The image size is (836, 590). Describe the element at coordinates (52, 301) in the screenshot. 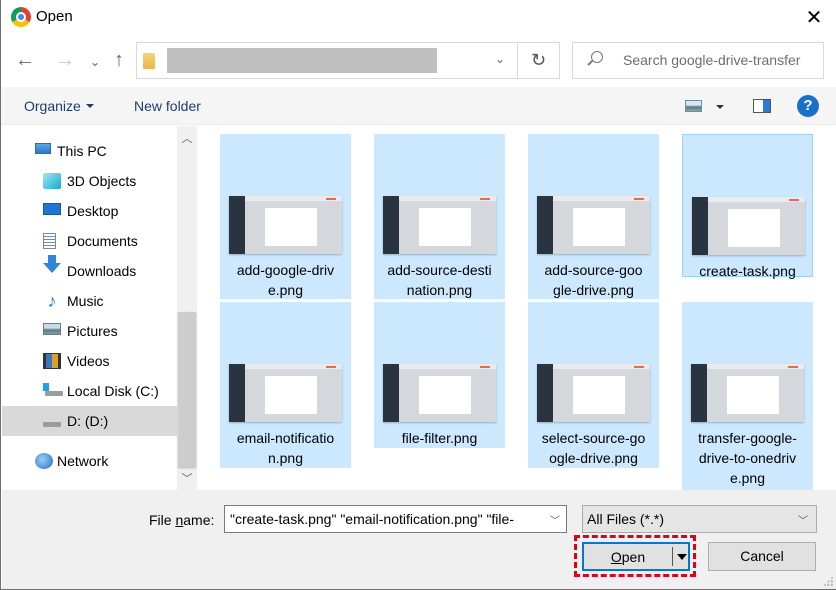

I see `music-icon: ♪` at that location.